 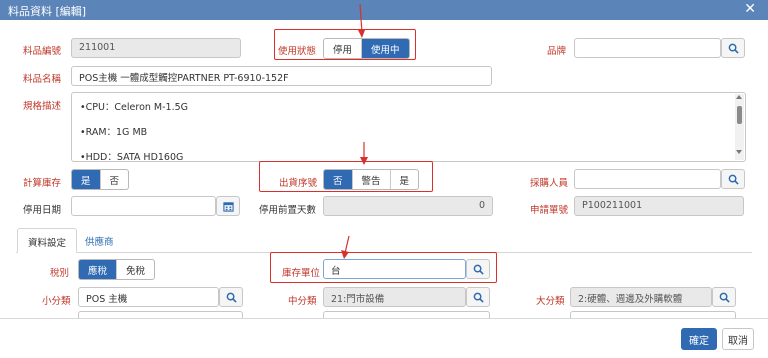 I want to click on tax-toggle: 應稅 免稅, so click(x=117, y=269).